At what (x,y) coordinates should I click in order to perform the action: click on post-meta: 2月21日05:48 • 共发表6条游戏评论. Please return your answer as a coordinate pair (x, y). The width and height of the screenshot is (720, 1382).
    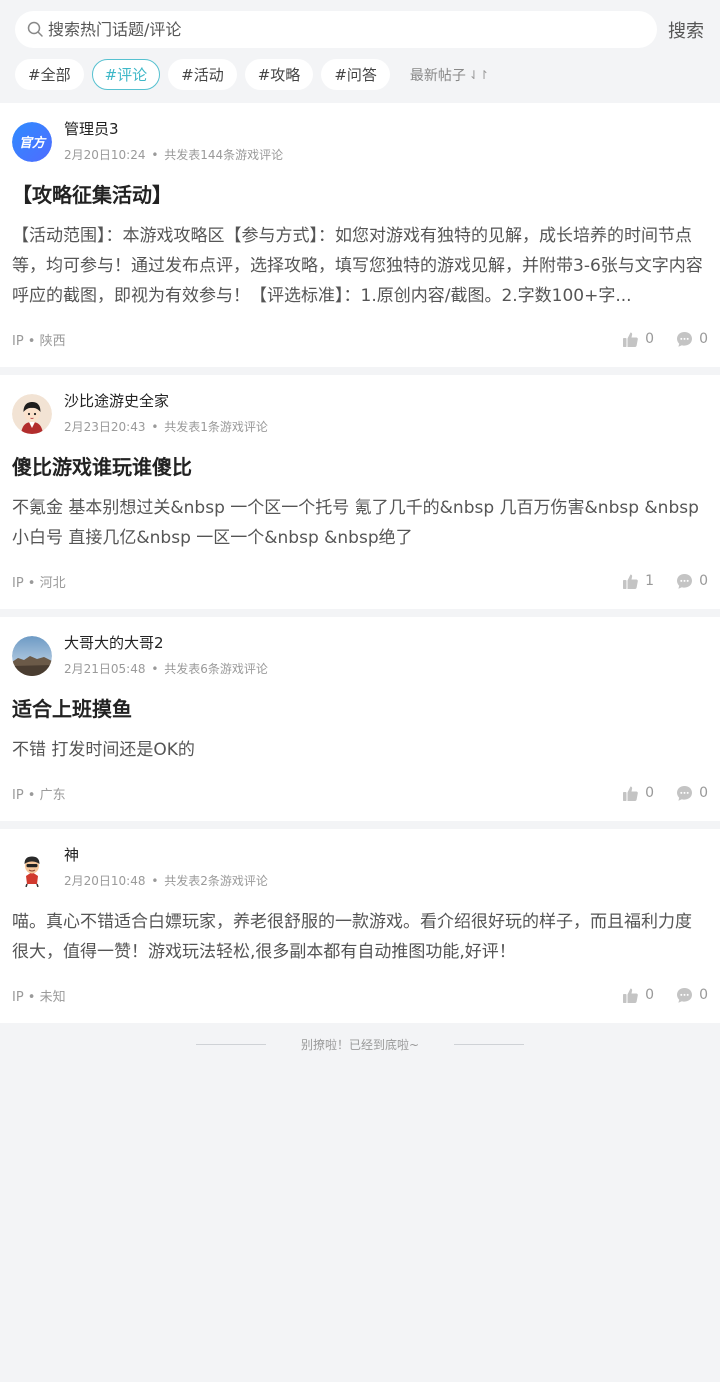
    Looking at the image, I should click on (166, 669).